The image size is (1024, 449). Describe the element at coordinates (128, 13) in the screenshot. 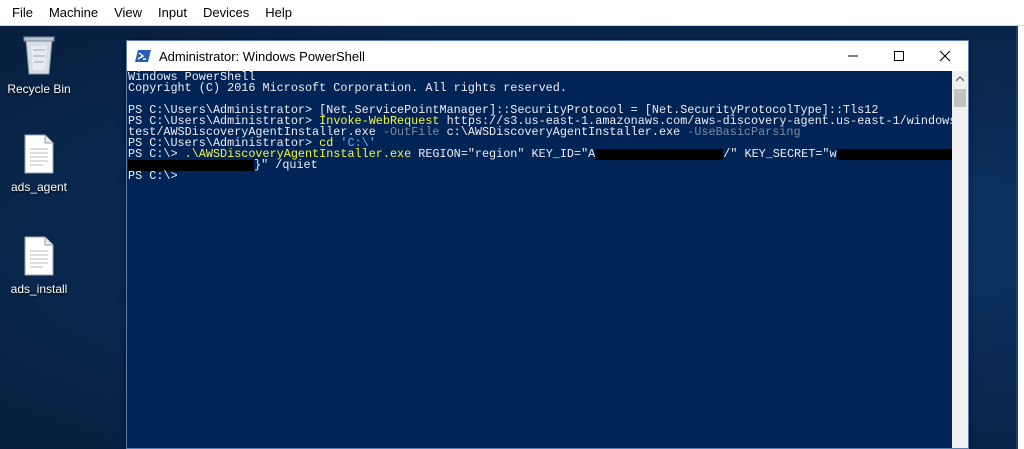

I see `menu-view: View` at that location.